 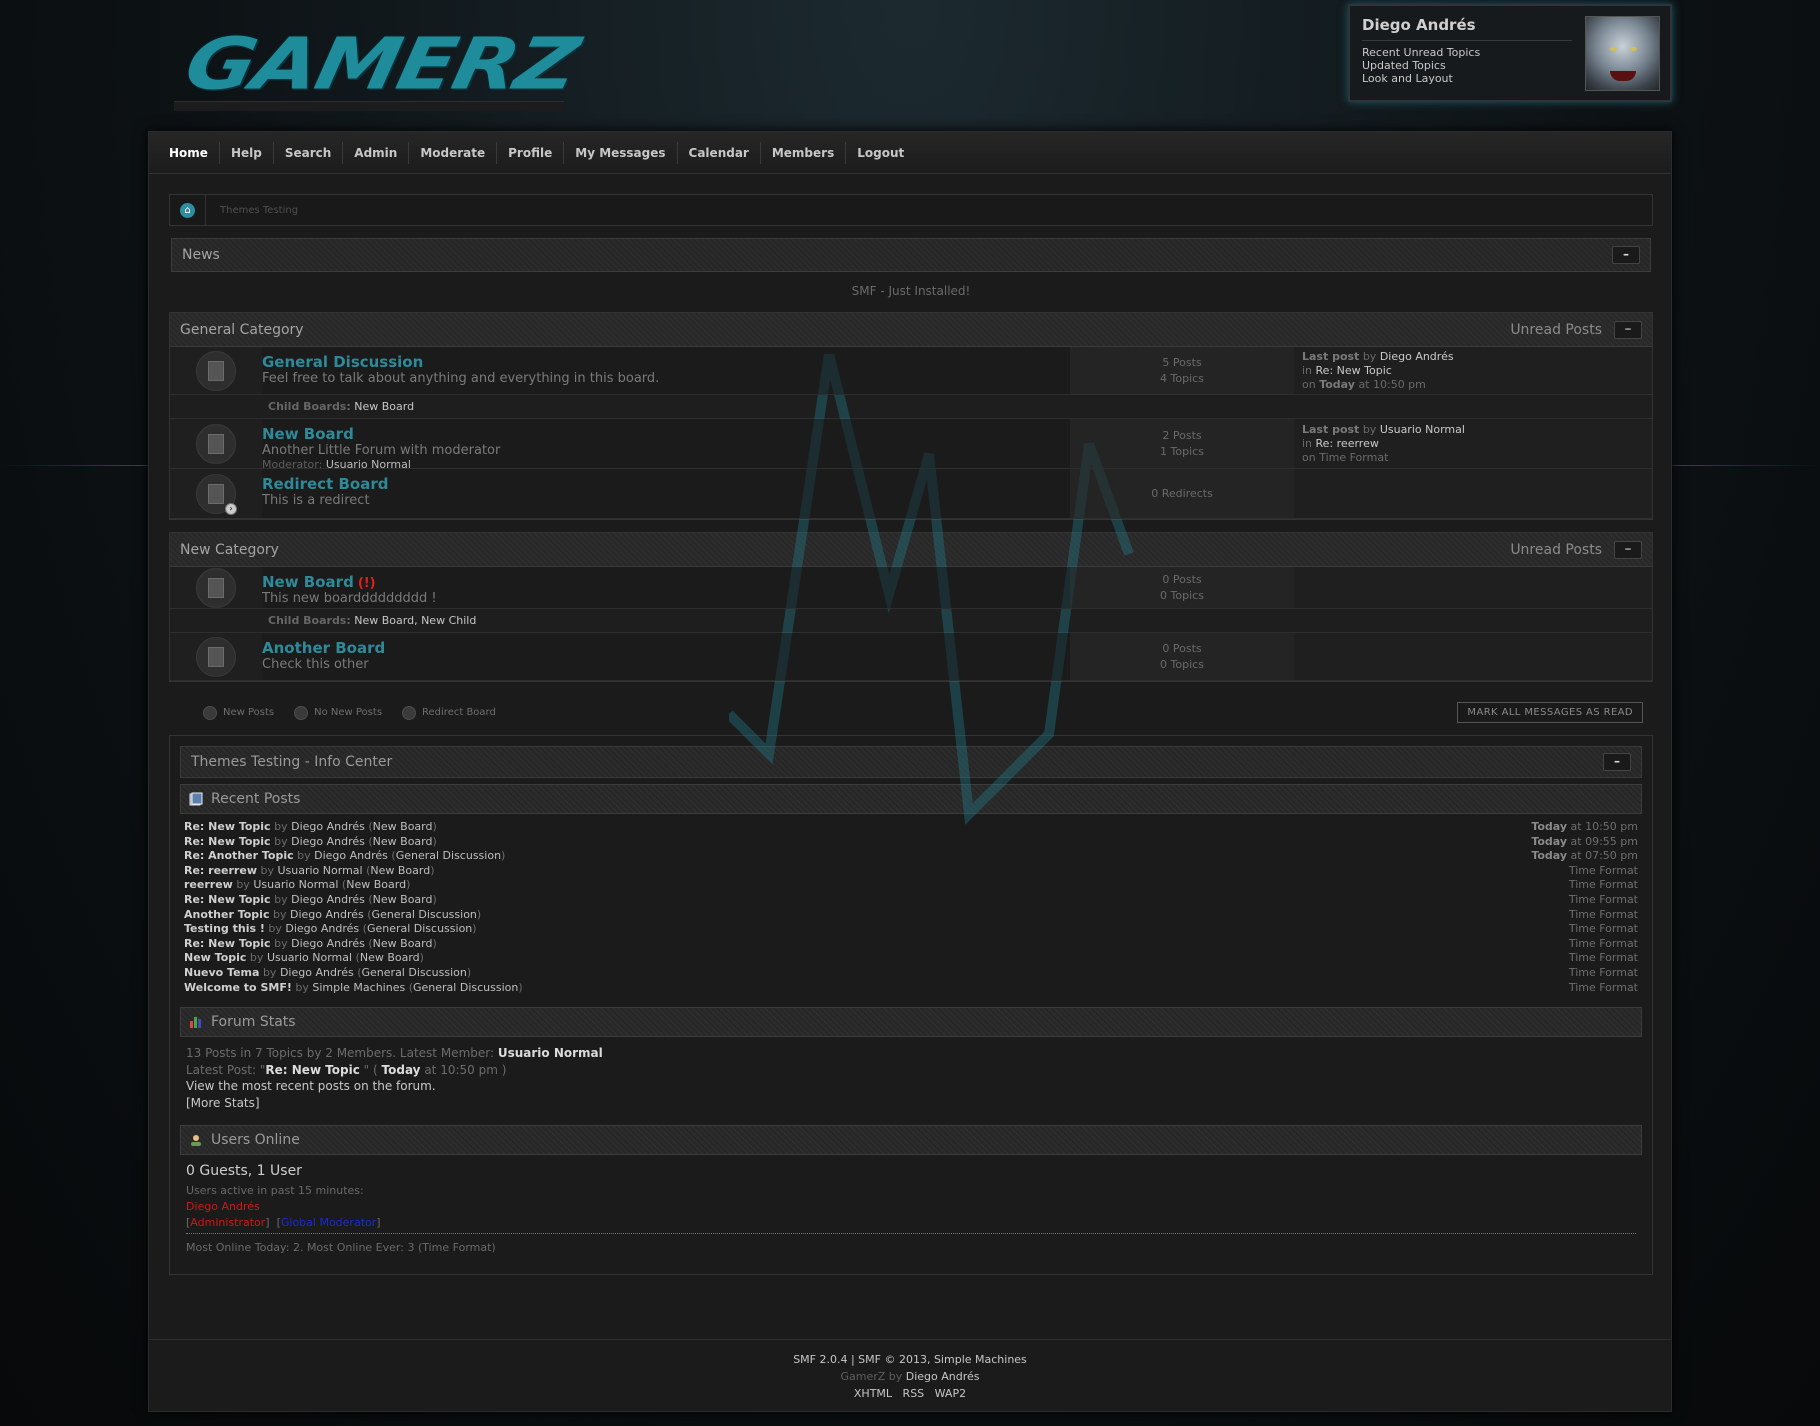 What do you see at coordinates (227, 1222) in the screenshot?
I see `group-administrator-link: Administrator` at bounding box center [227, 1222].